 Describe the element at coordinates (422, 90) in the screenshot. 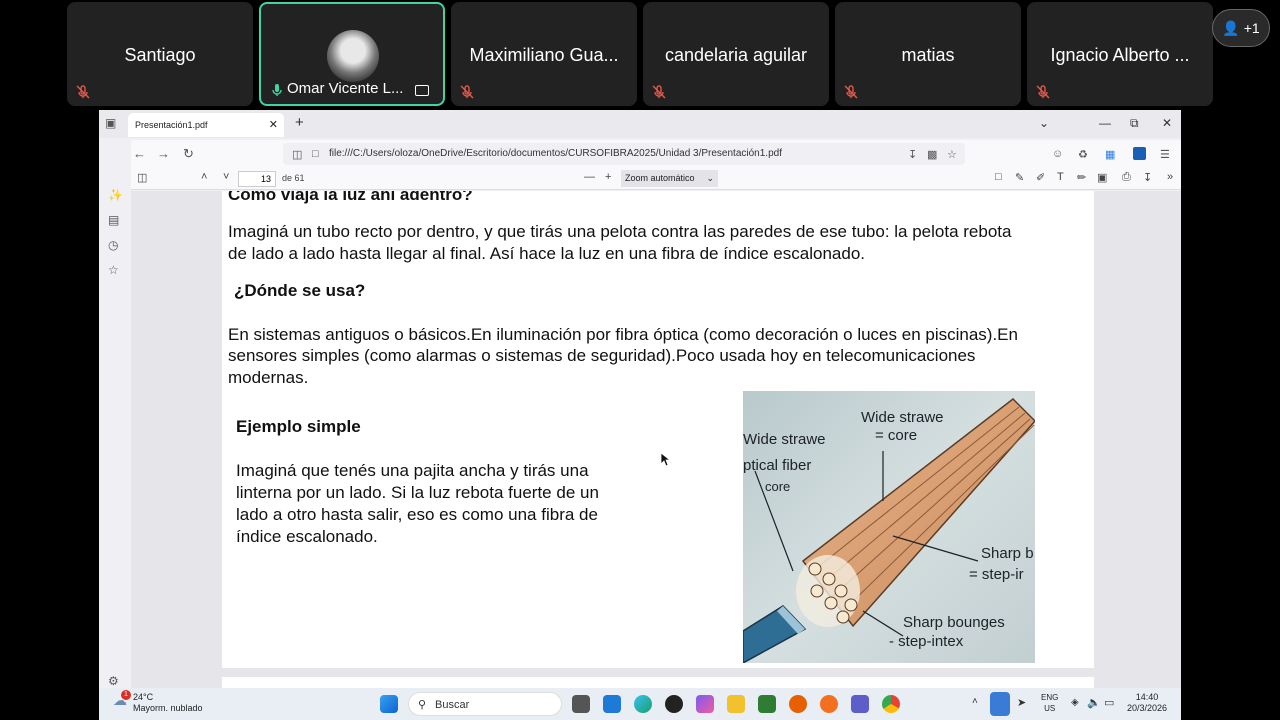

I see `screen-share-icon` at that location.